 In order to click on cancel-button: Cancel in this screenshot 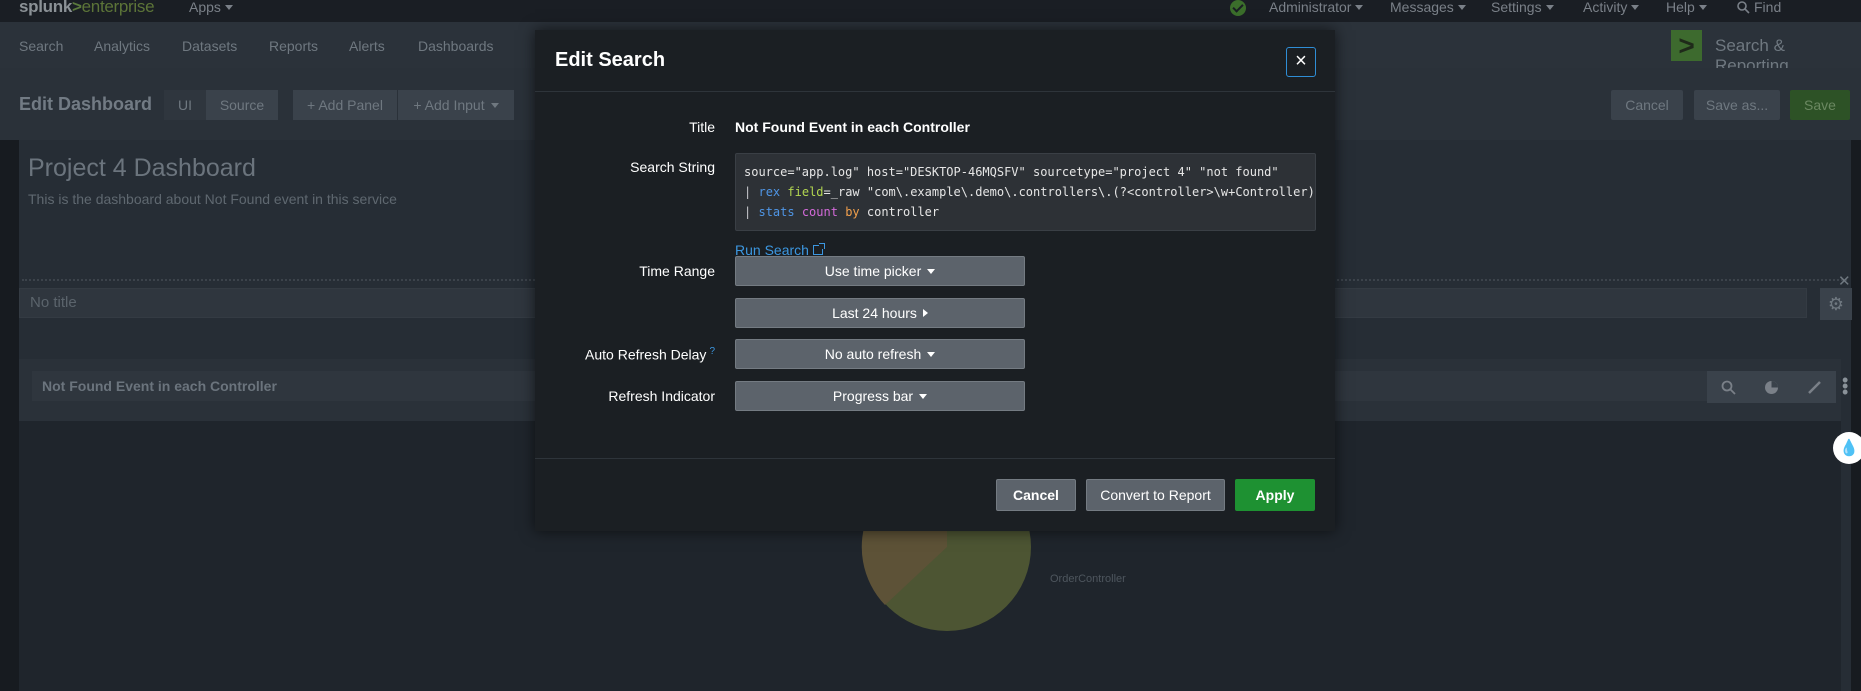, I will do `click(1036, 495)`.